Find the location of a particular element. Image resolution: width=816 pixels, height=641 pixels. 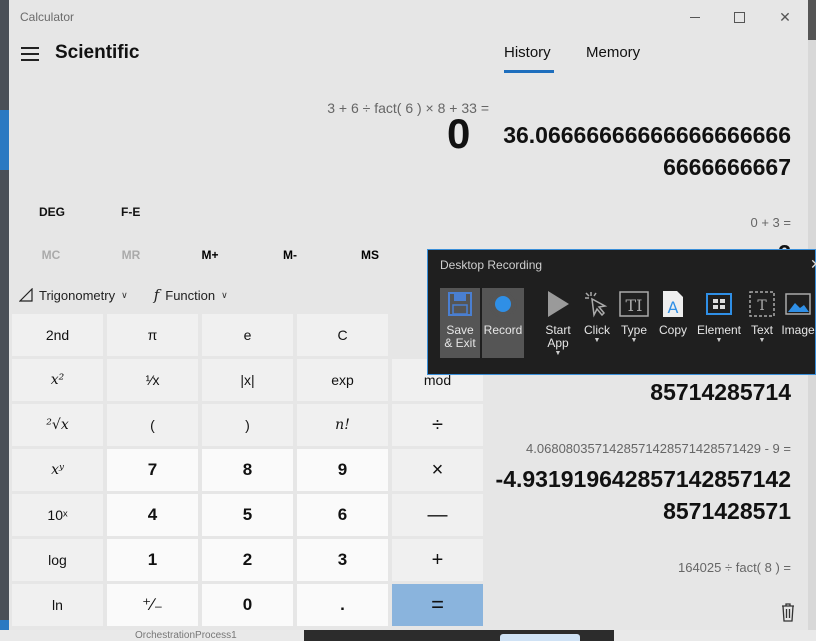

function-dropdown: f Function ∨ is located at coordinates (191, 295).